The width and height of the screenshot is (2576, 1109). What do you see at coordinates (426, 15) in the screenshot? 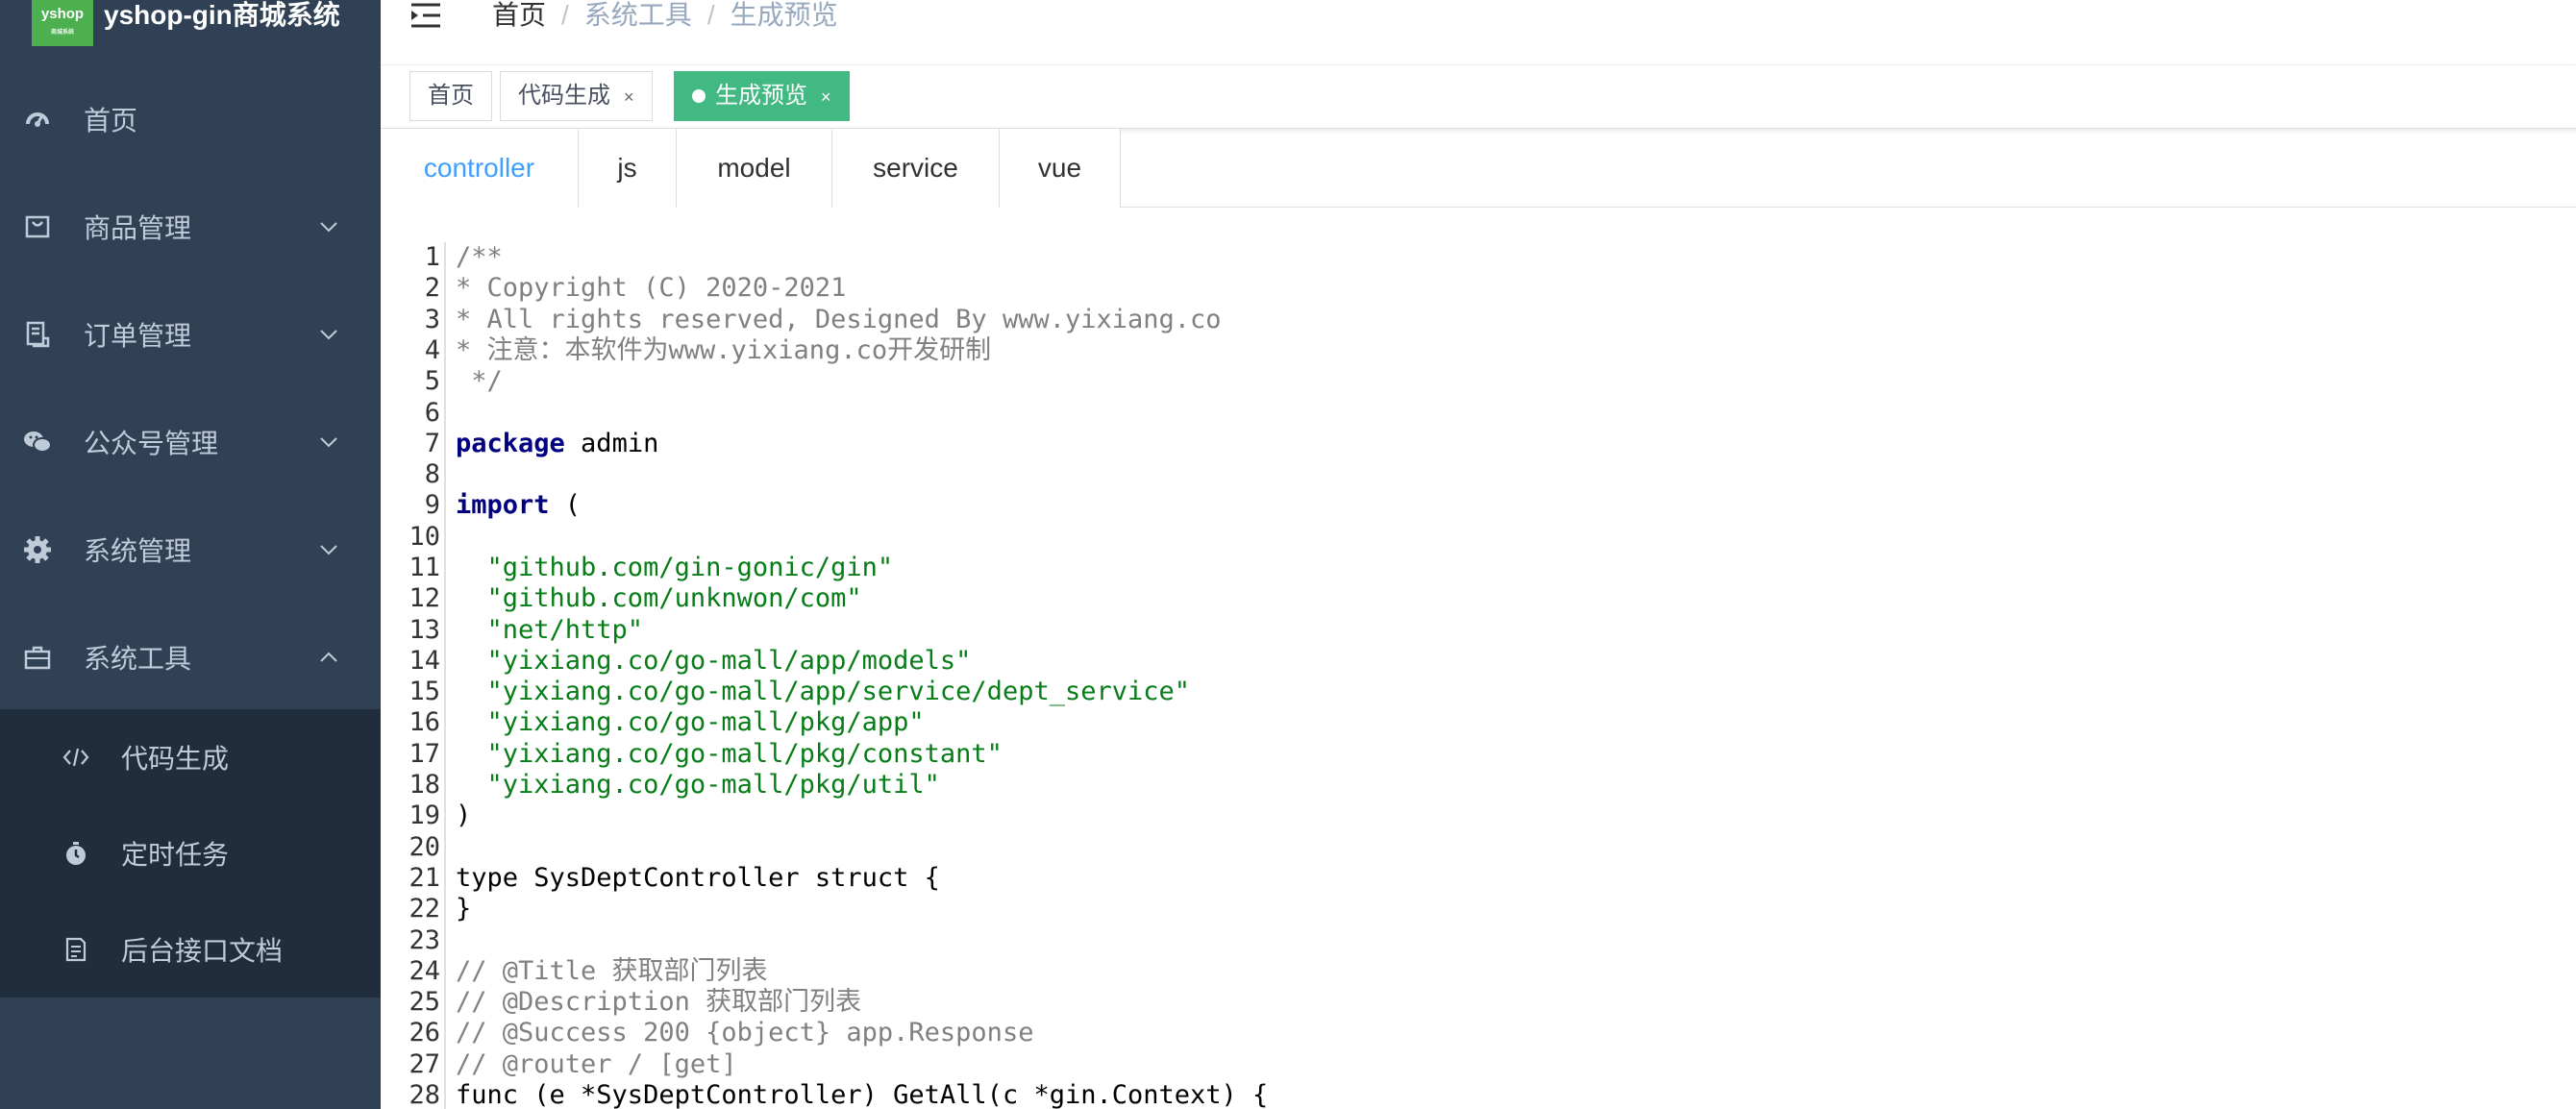
I see `hamburger-icon` at bounding box center [426, 15].